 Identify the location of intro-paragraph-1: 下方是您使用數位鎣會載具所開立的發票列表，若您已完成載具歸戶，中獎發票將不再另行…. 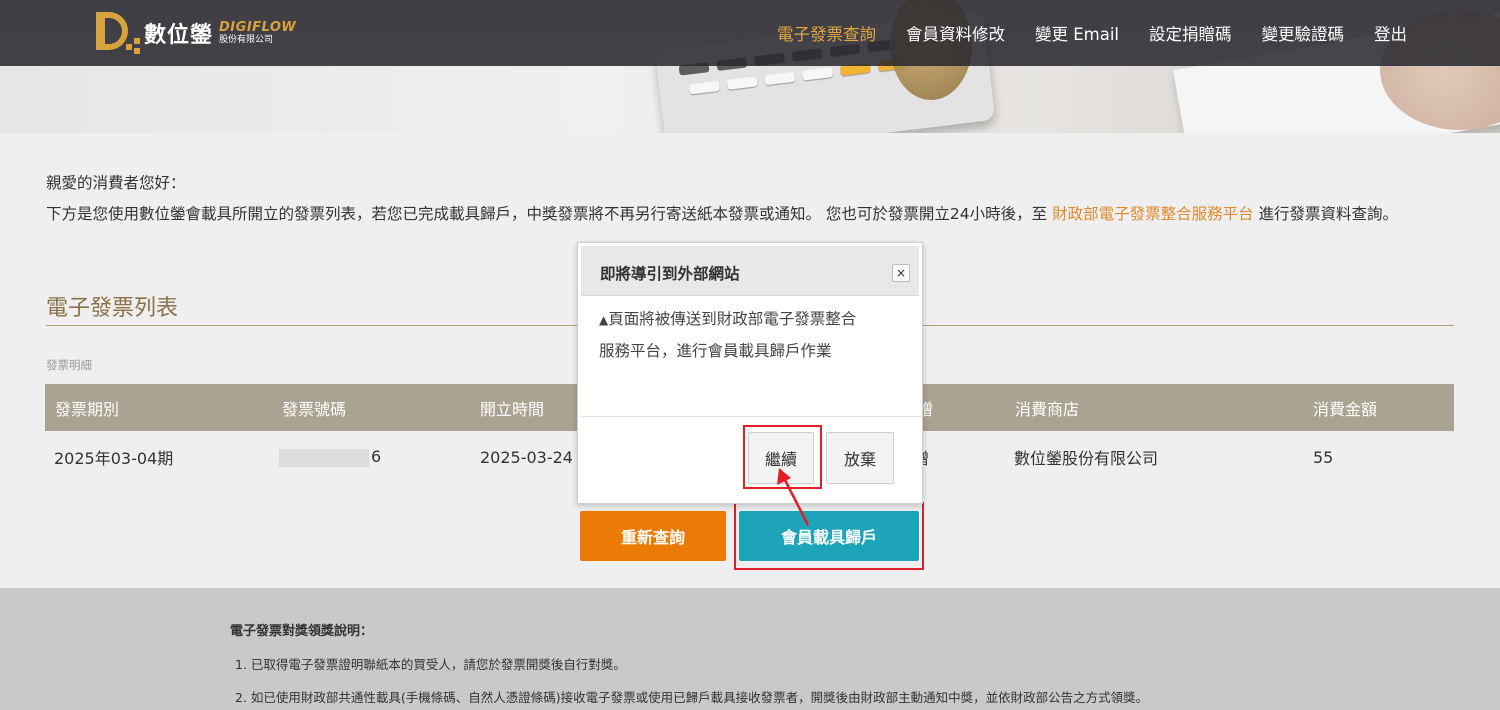
(549, 214).